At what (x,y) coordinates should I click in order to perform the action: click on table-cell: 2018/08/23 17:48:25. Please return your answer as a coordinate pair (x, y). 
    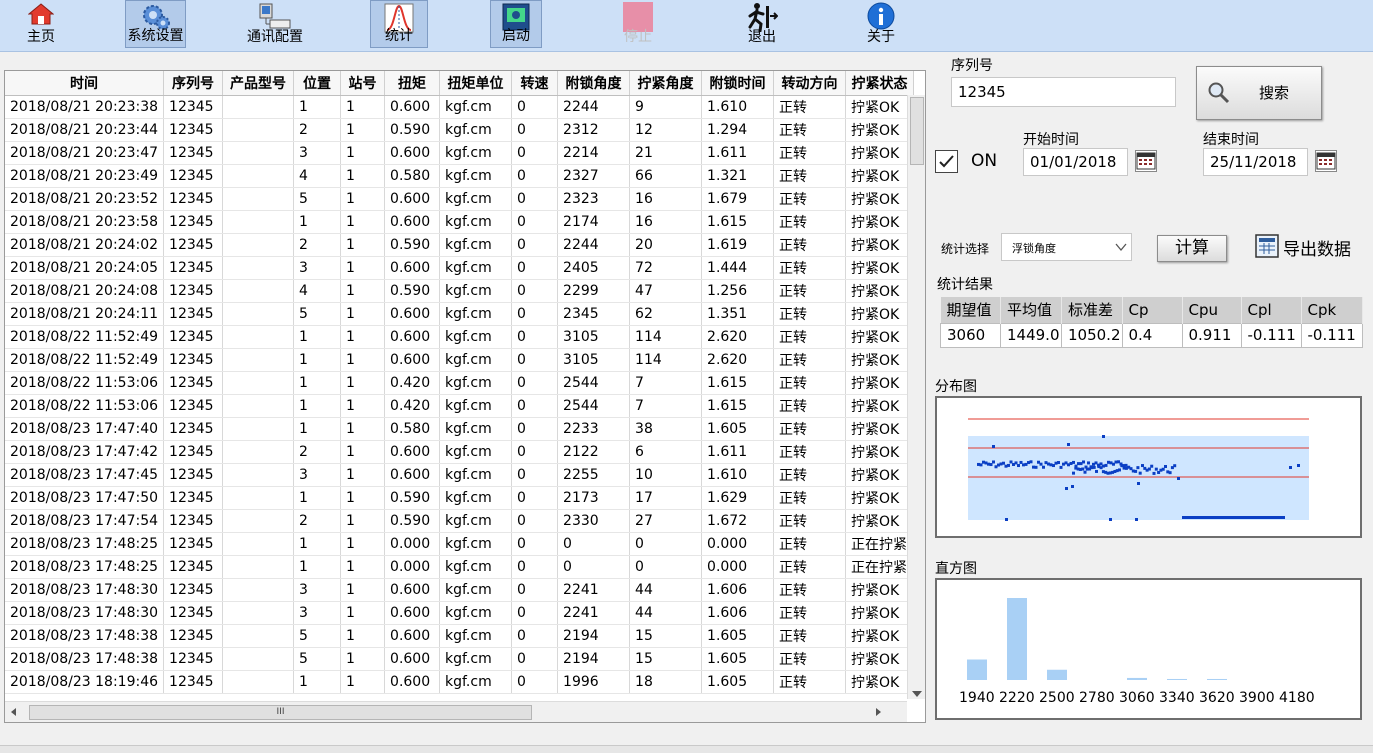
    Looking at the image, I should click on (85, 567).